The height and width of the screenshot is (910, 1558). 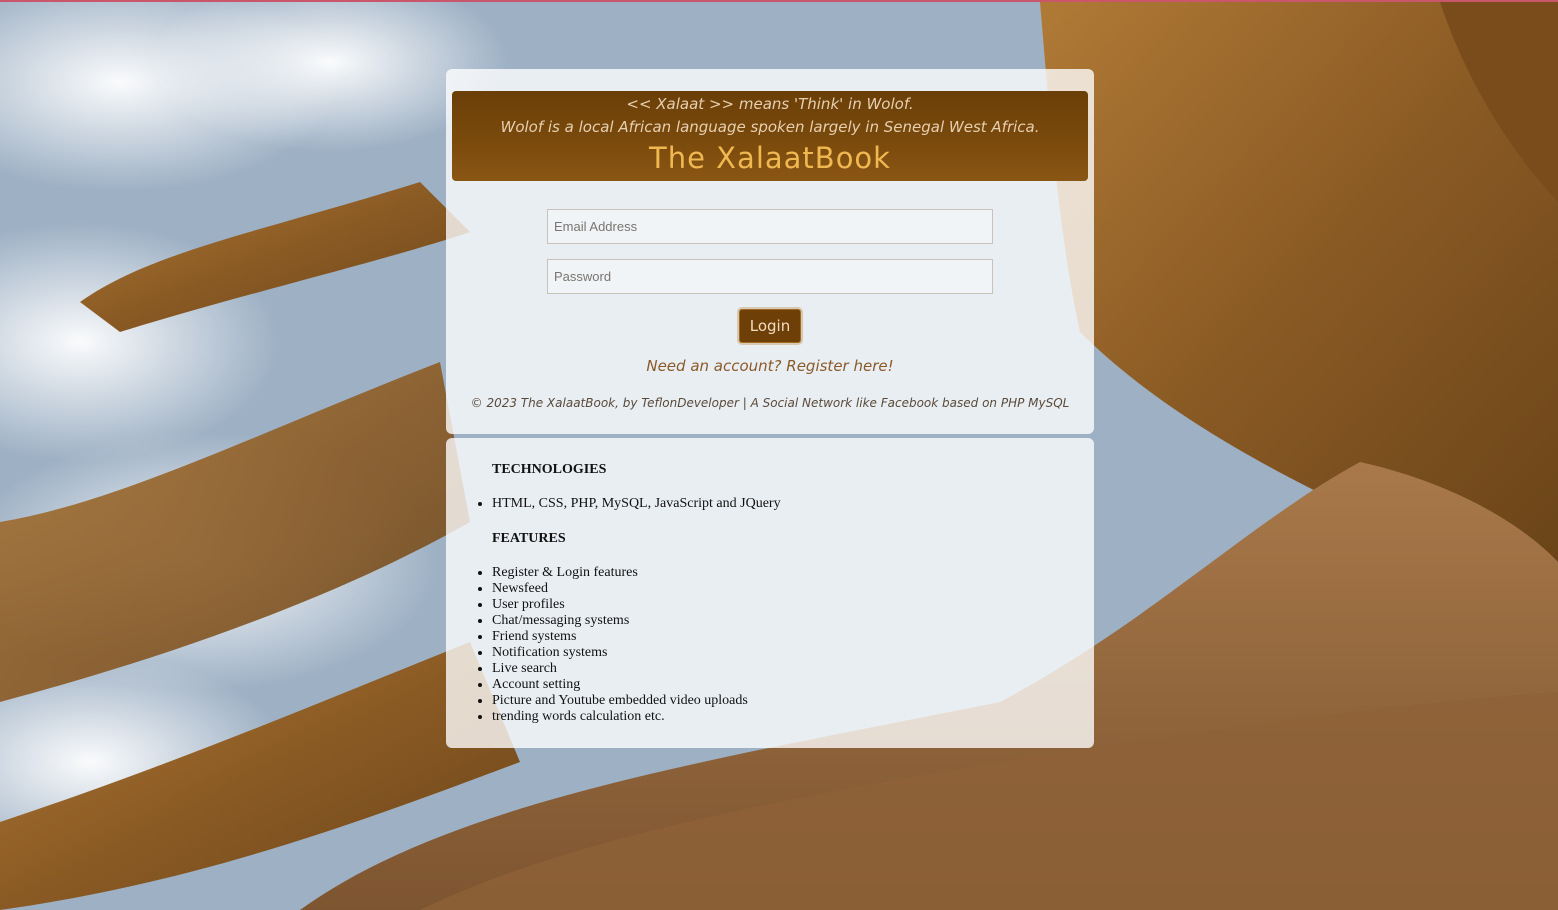 What do you see at coordinates (620, 621) in the screenshot?
I see `list-item: Chat/messaging systems` at bounding box center [620, 621].